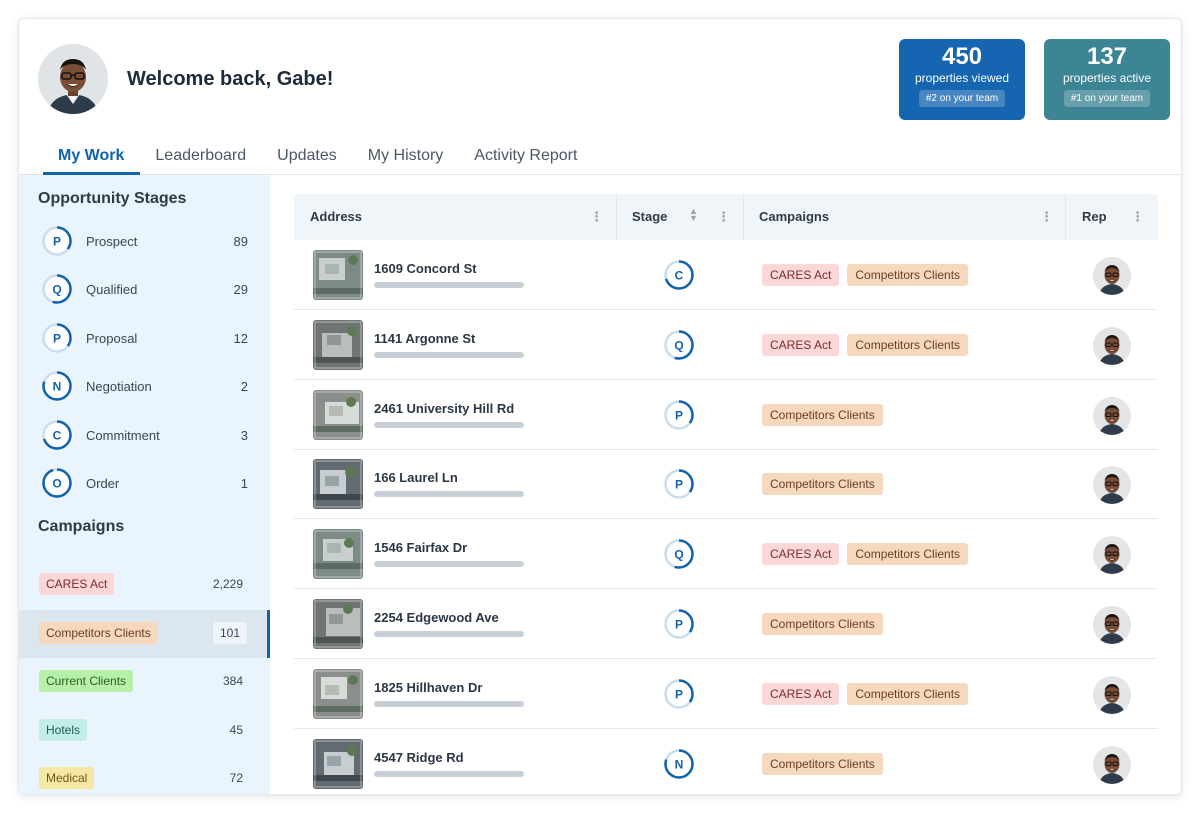  Describe the element at coordinates (240, 290) in the screenshot. I see `stage-count: 29` at that location.